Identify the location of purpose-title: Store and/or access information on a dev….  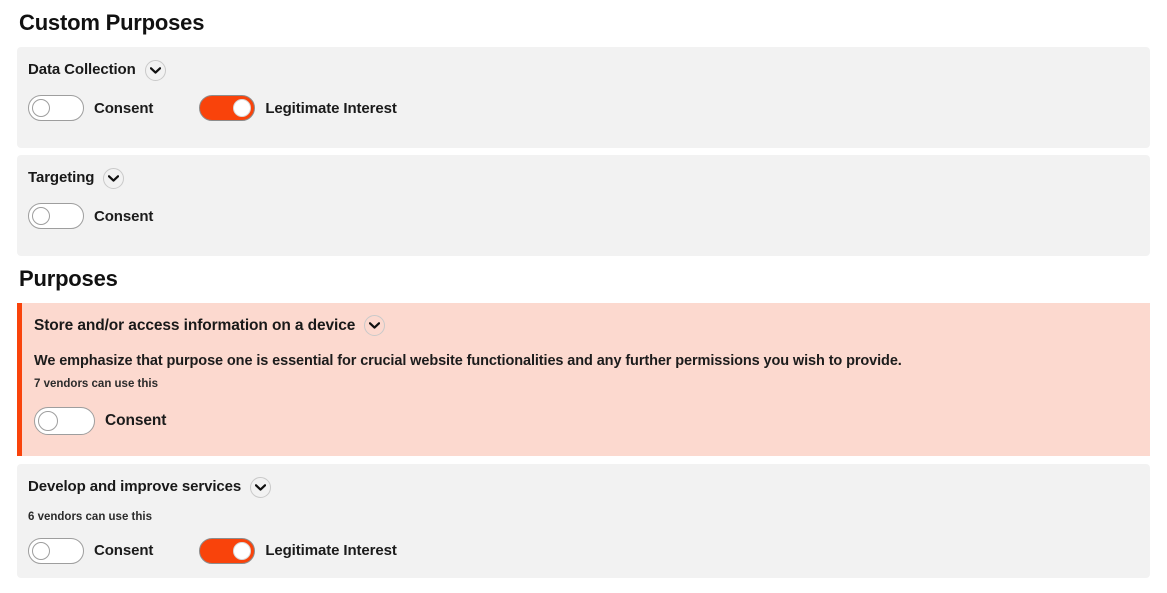
(195, 325).